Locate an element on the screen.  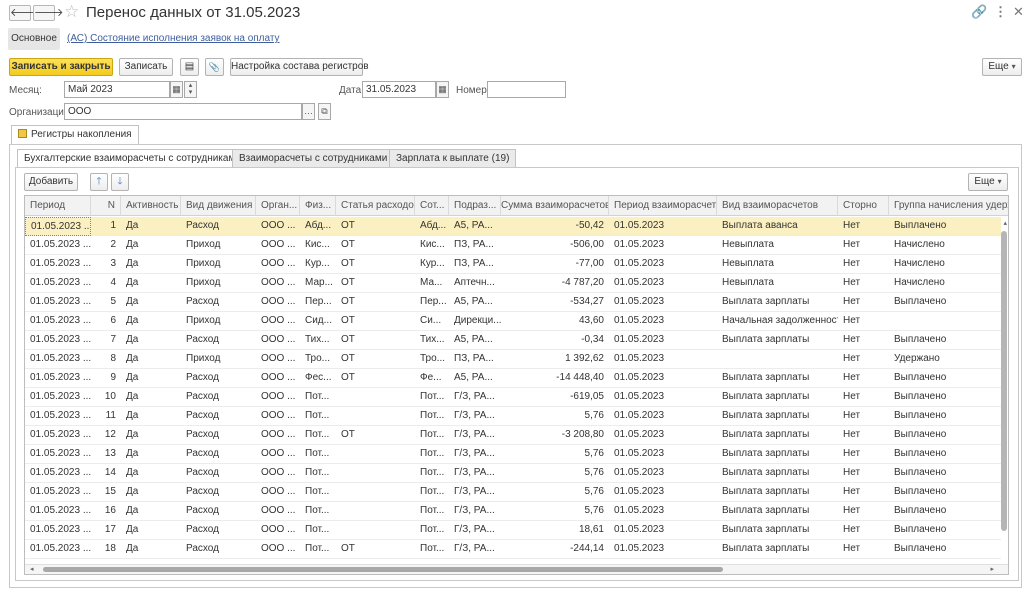
grid-more-button: Еще ▾ is located at coordinates (988, 182).